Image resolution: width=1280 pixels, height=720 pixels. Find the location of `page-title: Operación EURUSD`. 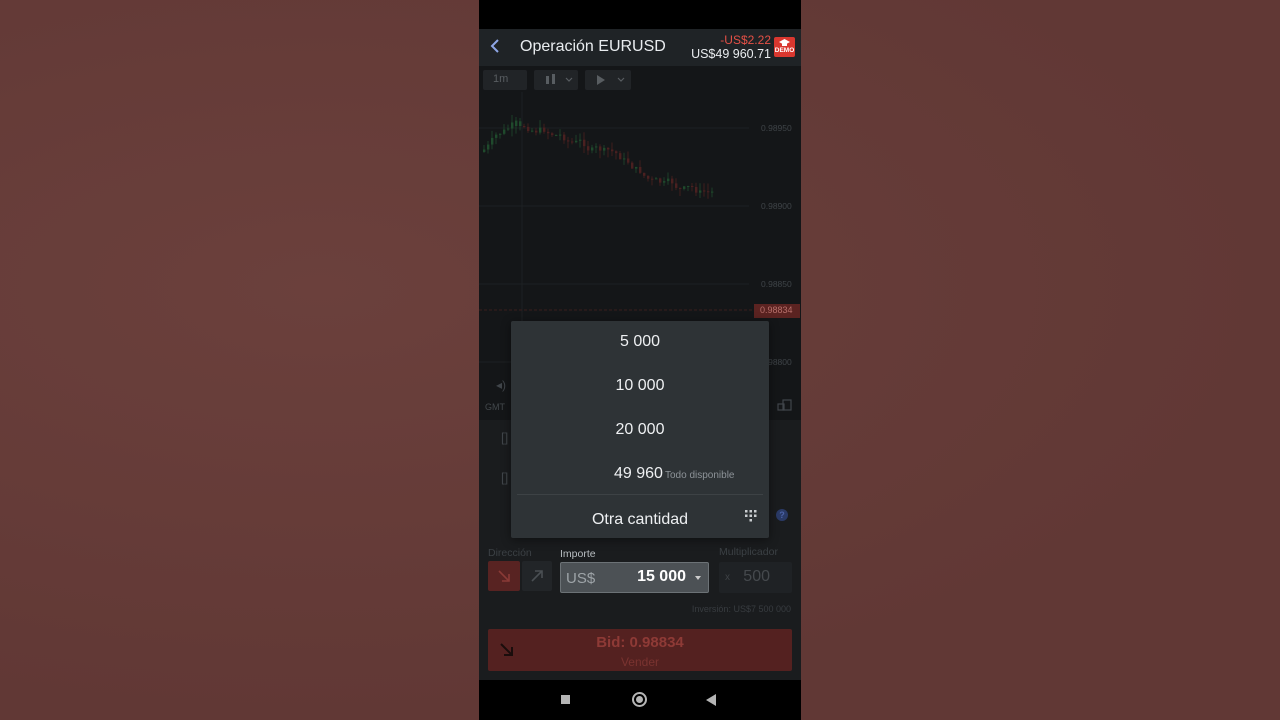

page-title: Operación EURUSD is located at coordinates (593, 46).